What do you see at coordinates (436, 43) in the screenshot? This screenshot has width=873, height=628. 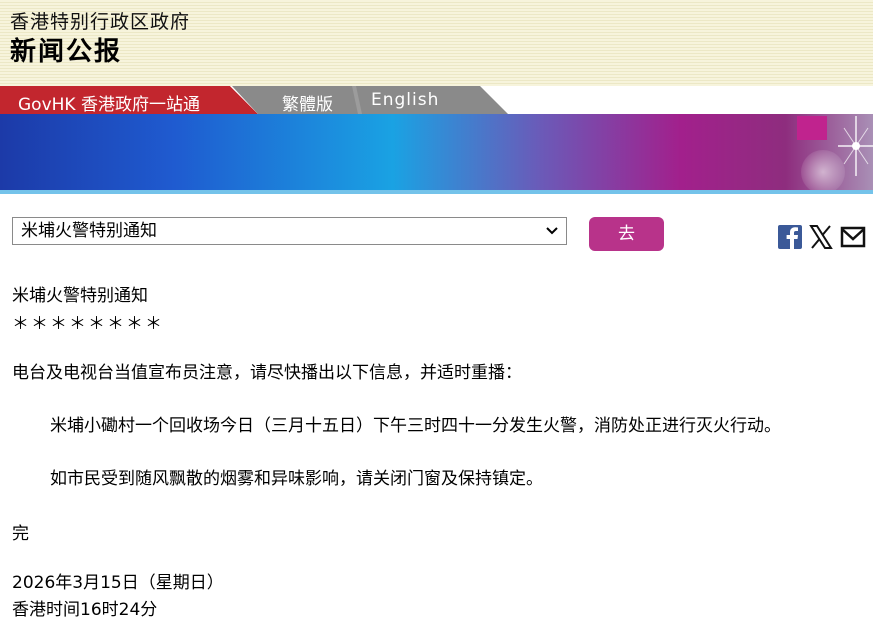 I see `header: 香港特别行政区政府 新闻公报` at bounding box center [436, 43].